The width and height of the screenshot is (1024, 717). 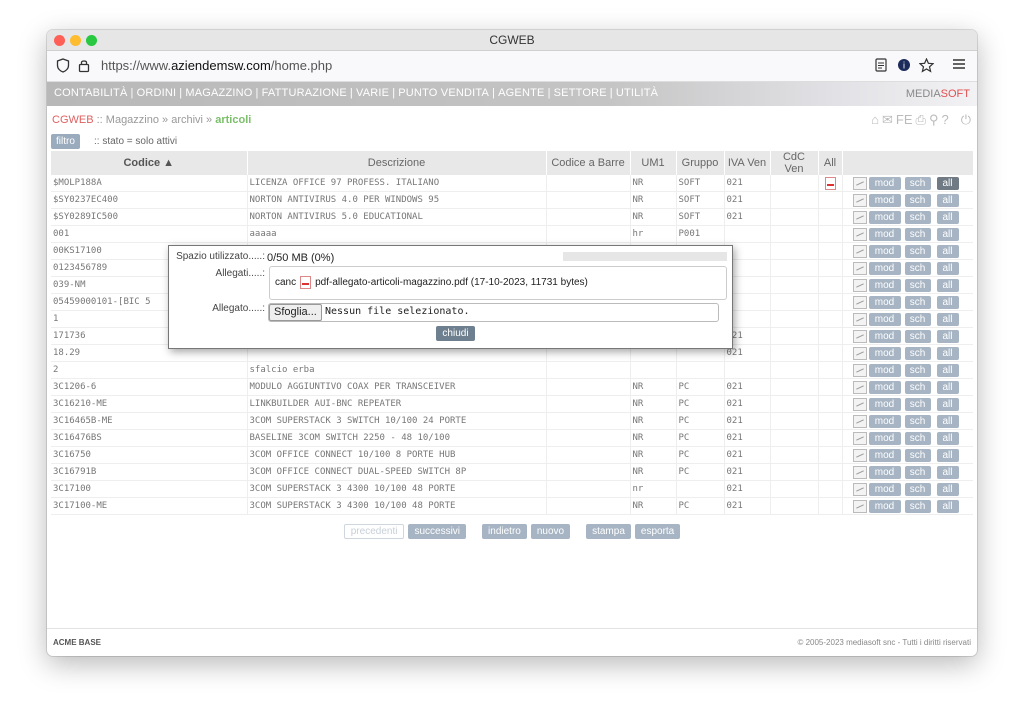 What do you see at coordinates (512, 234) in the screenshot?
I see `table-row: 001 aaaaa hr P001 mod sch all` at bounding box center [512, 234].